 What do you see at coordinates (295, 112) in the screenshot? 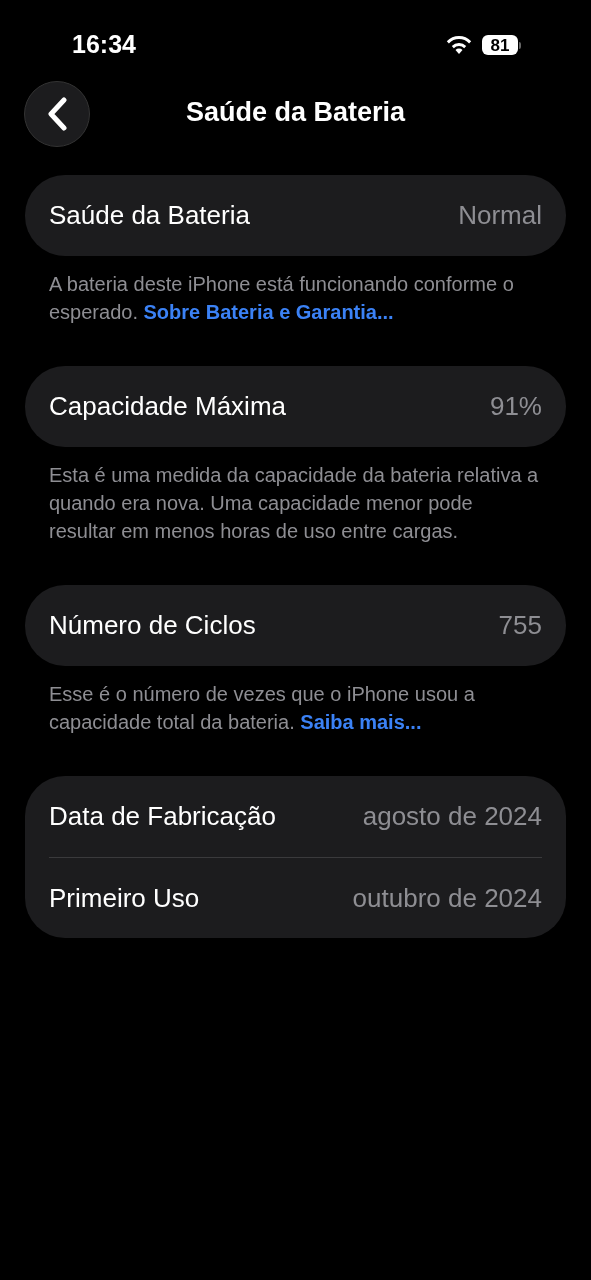
I see `page-title: Saúde da Bateria` at bounding box center [295, 112].